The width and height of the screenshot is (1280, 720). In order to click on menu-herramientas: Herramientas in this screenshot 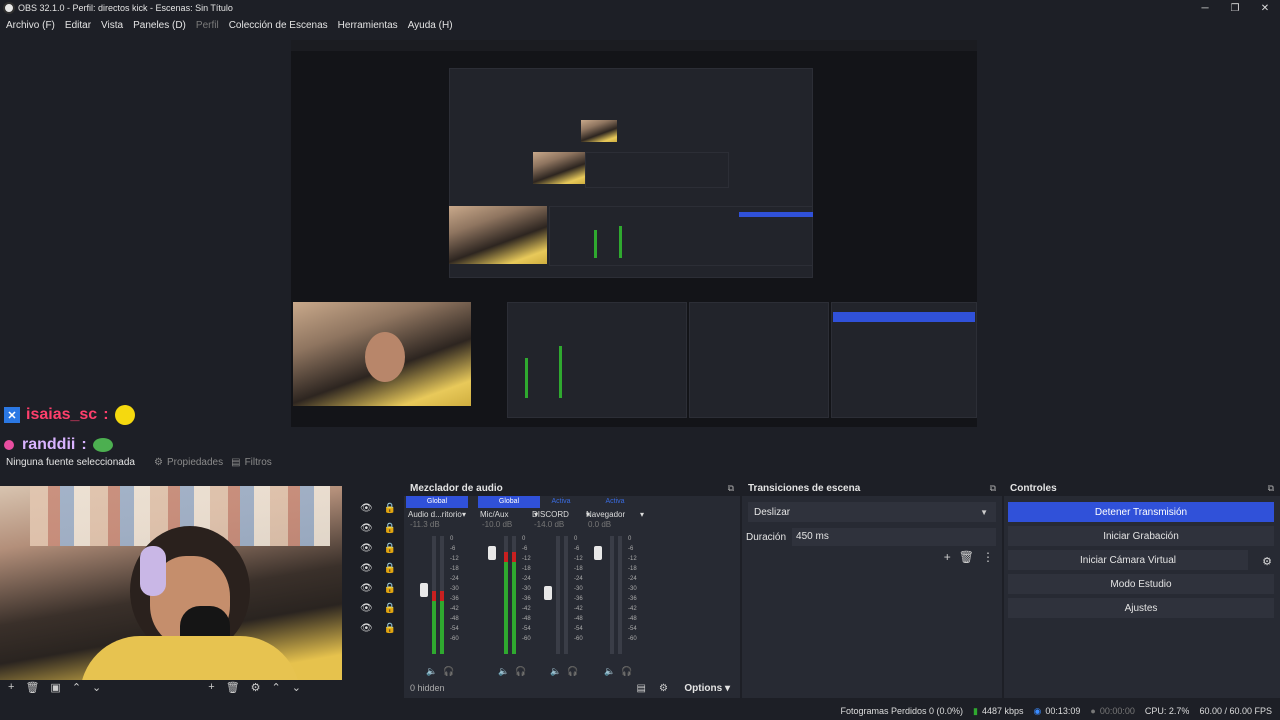, I will do `click(368, 25)`.